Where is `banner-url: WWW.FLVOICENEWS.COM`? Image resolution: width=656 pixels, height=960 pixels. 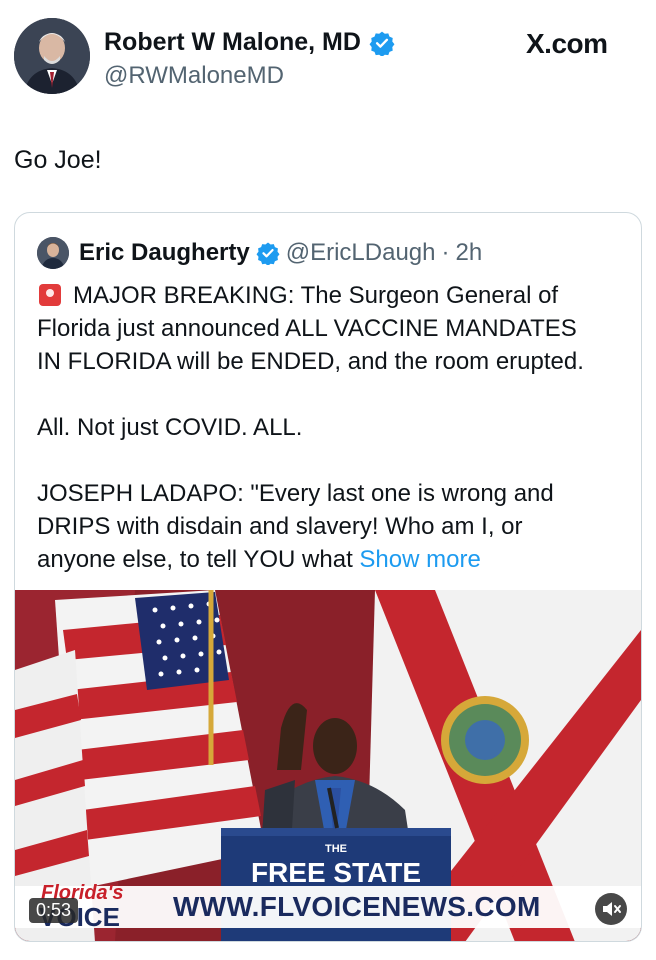
banner-url: WWW.FLVOICENEWS.COM is located at coordinates (357, 906).